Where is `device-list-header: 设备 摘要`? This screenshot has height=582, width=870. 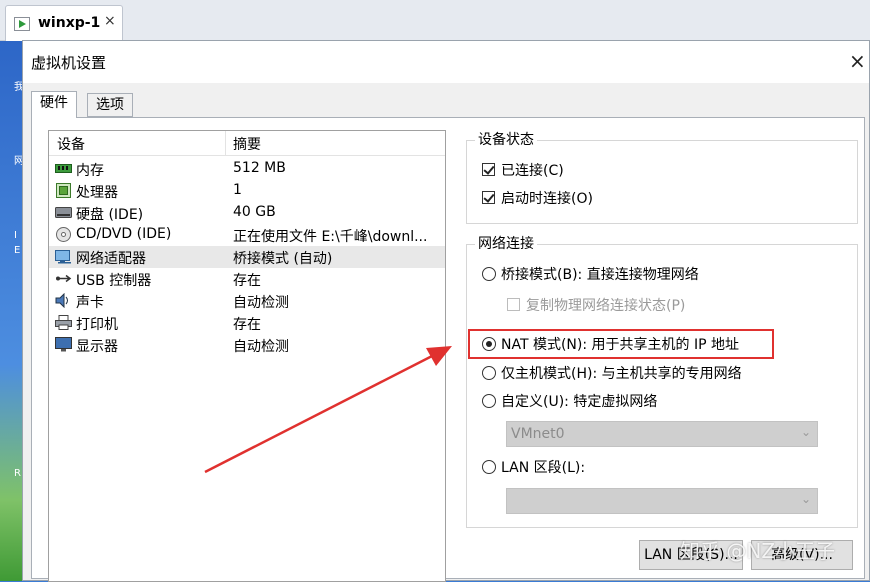
device-list-header: 设备 摘要 is located at coordinates (247, 143).